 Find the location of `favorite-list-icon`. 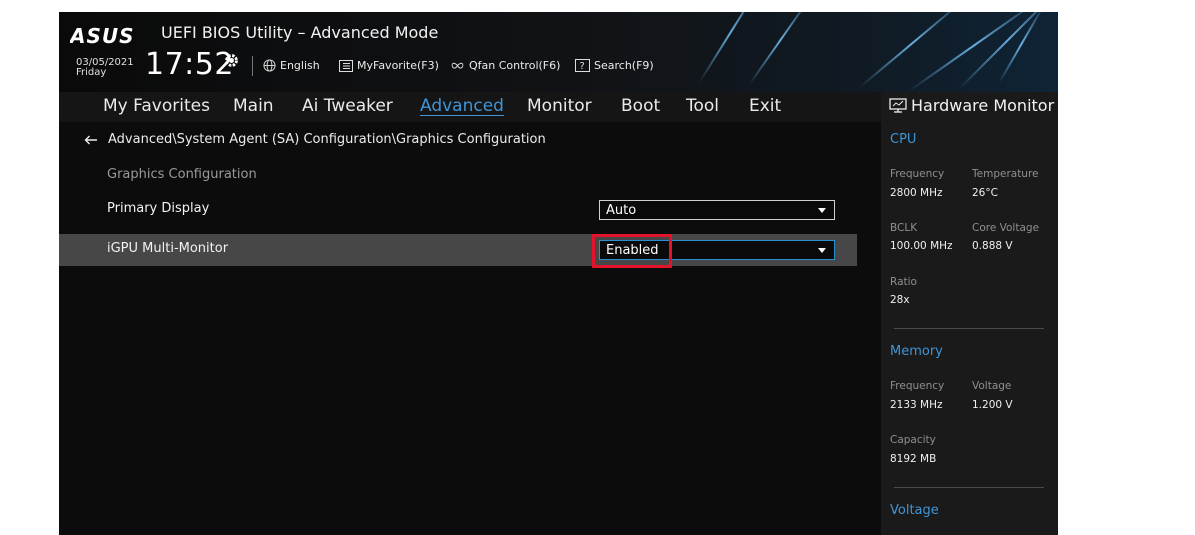

favorite-list-icon is located at coordinates (346, 65).